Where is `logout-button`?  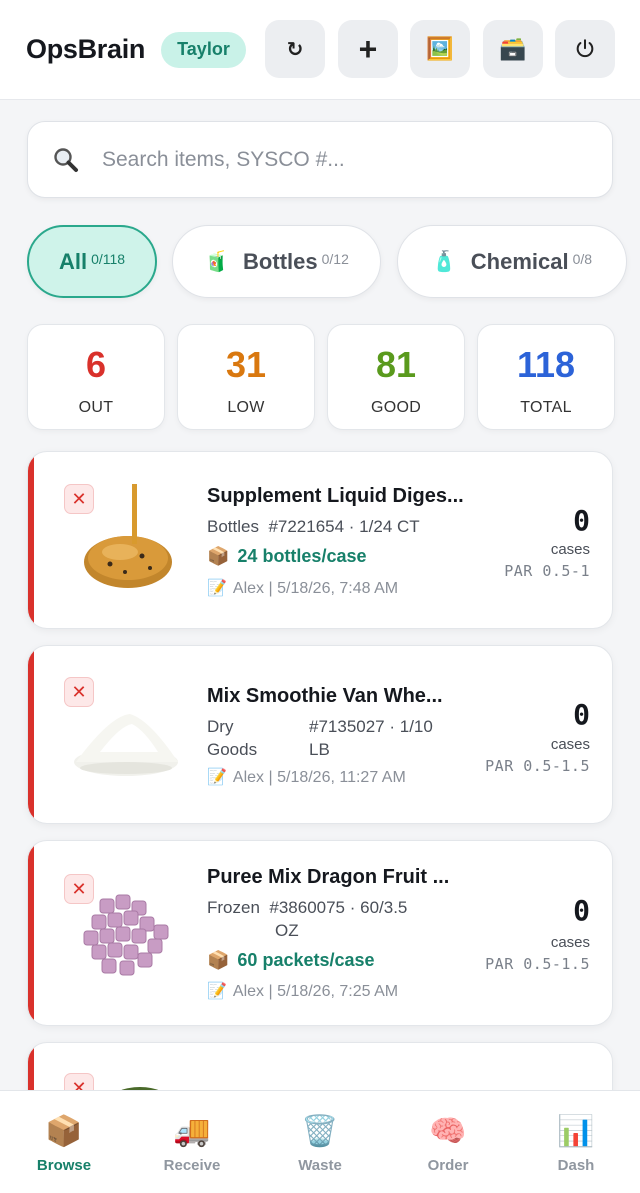 logout-button is located at coordinates (585, 49).